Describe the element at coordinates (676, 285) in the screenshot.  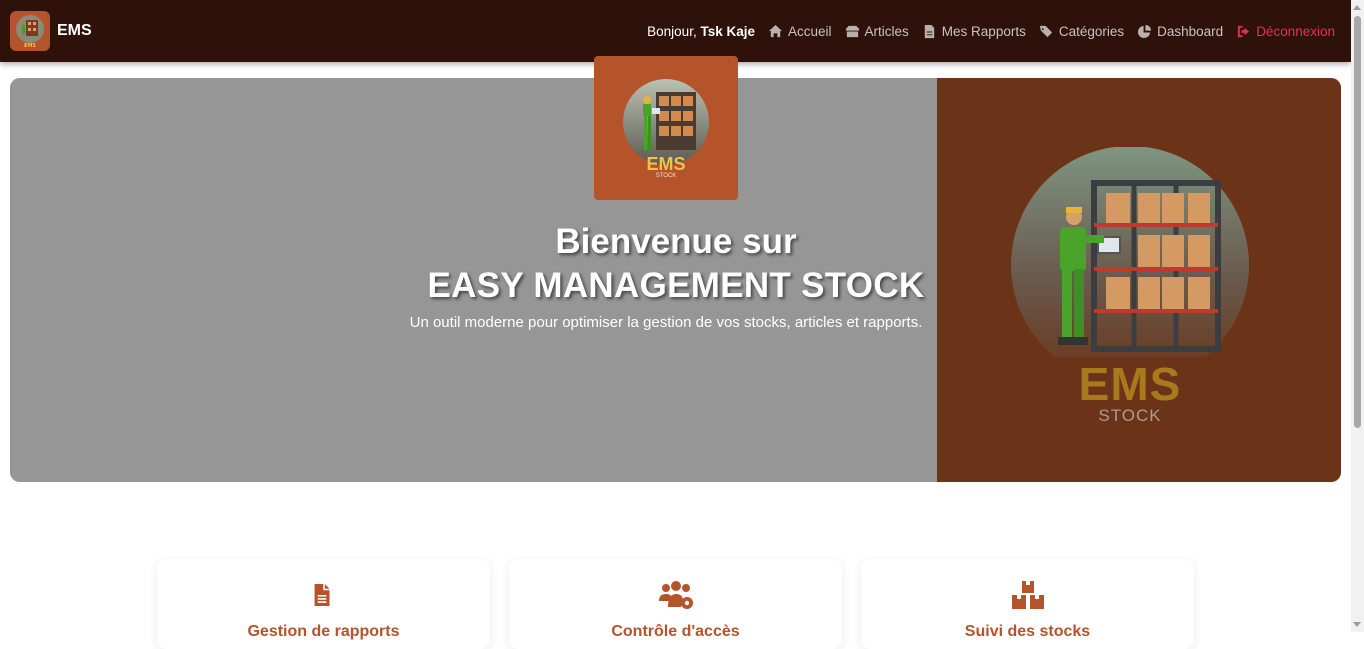
I see `hero-title-line2: EASY MANAGEMENT STOCK` at that location.